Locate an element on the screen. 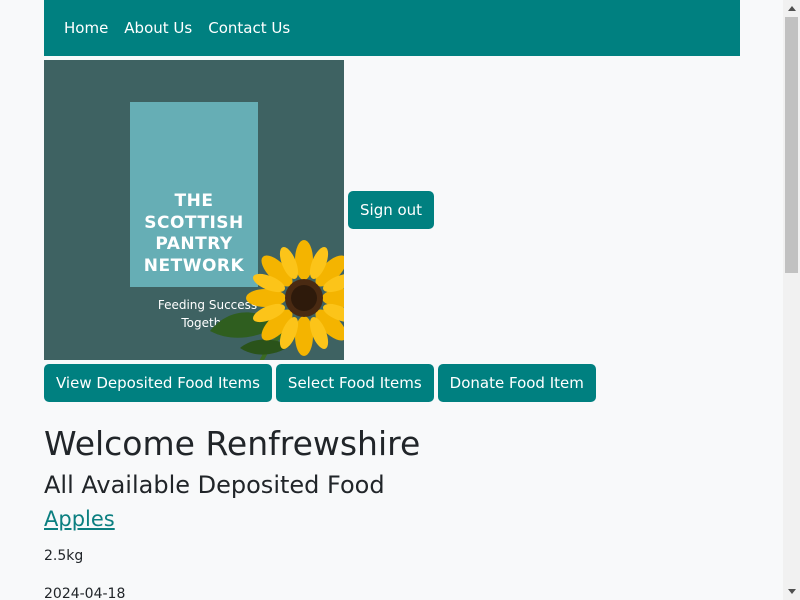  view-deposited-food-button: View Deposited Food Items is located at coordinates (158, 383).